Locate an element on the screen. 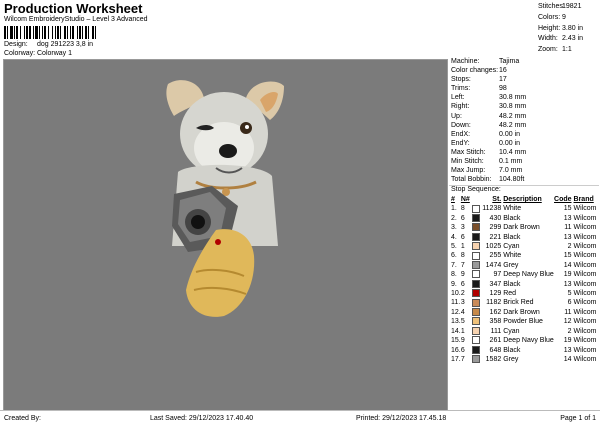  table-header-cell: N# is located at coordinates (465, 199).